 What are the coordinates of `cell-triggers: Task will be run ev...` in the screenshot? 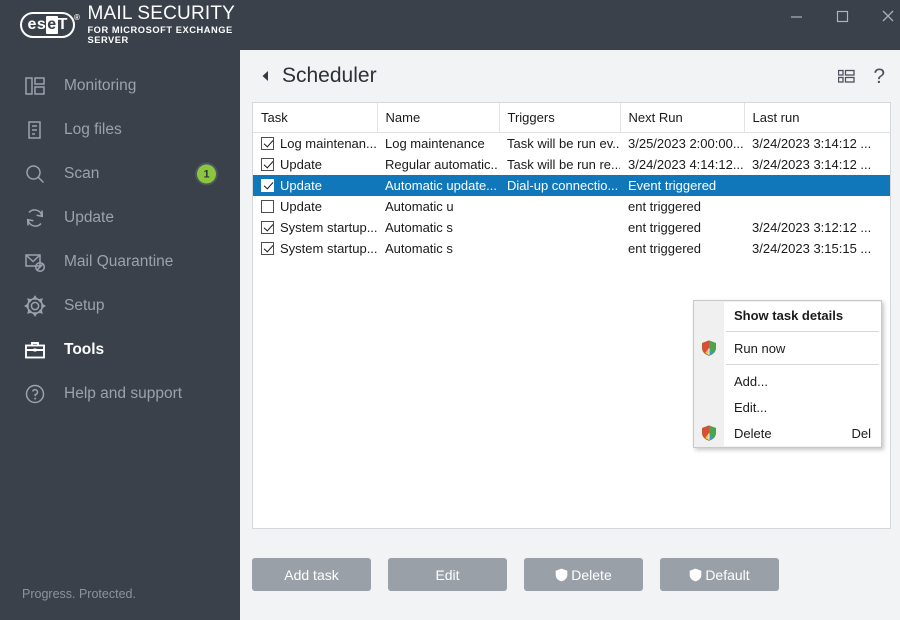 It's located at (563, 143).